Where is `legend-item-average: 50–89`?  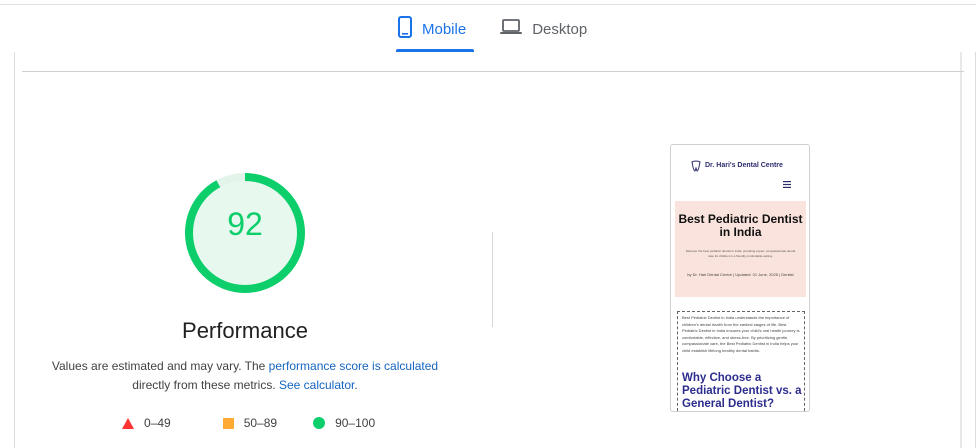 legend-item-average: 50–89 is located at coordinates (250, 423).